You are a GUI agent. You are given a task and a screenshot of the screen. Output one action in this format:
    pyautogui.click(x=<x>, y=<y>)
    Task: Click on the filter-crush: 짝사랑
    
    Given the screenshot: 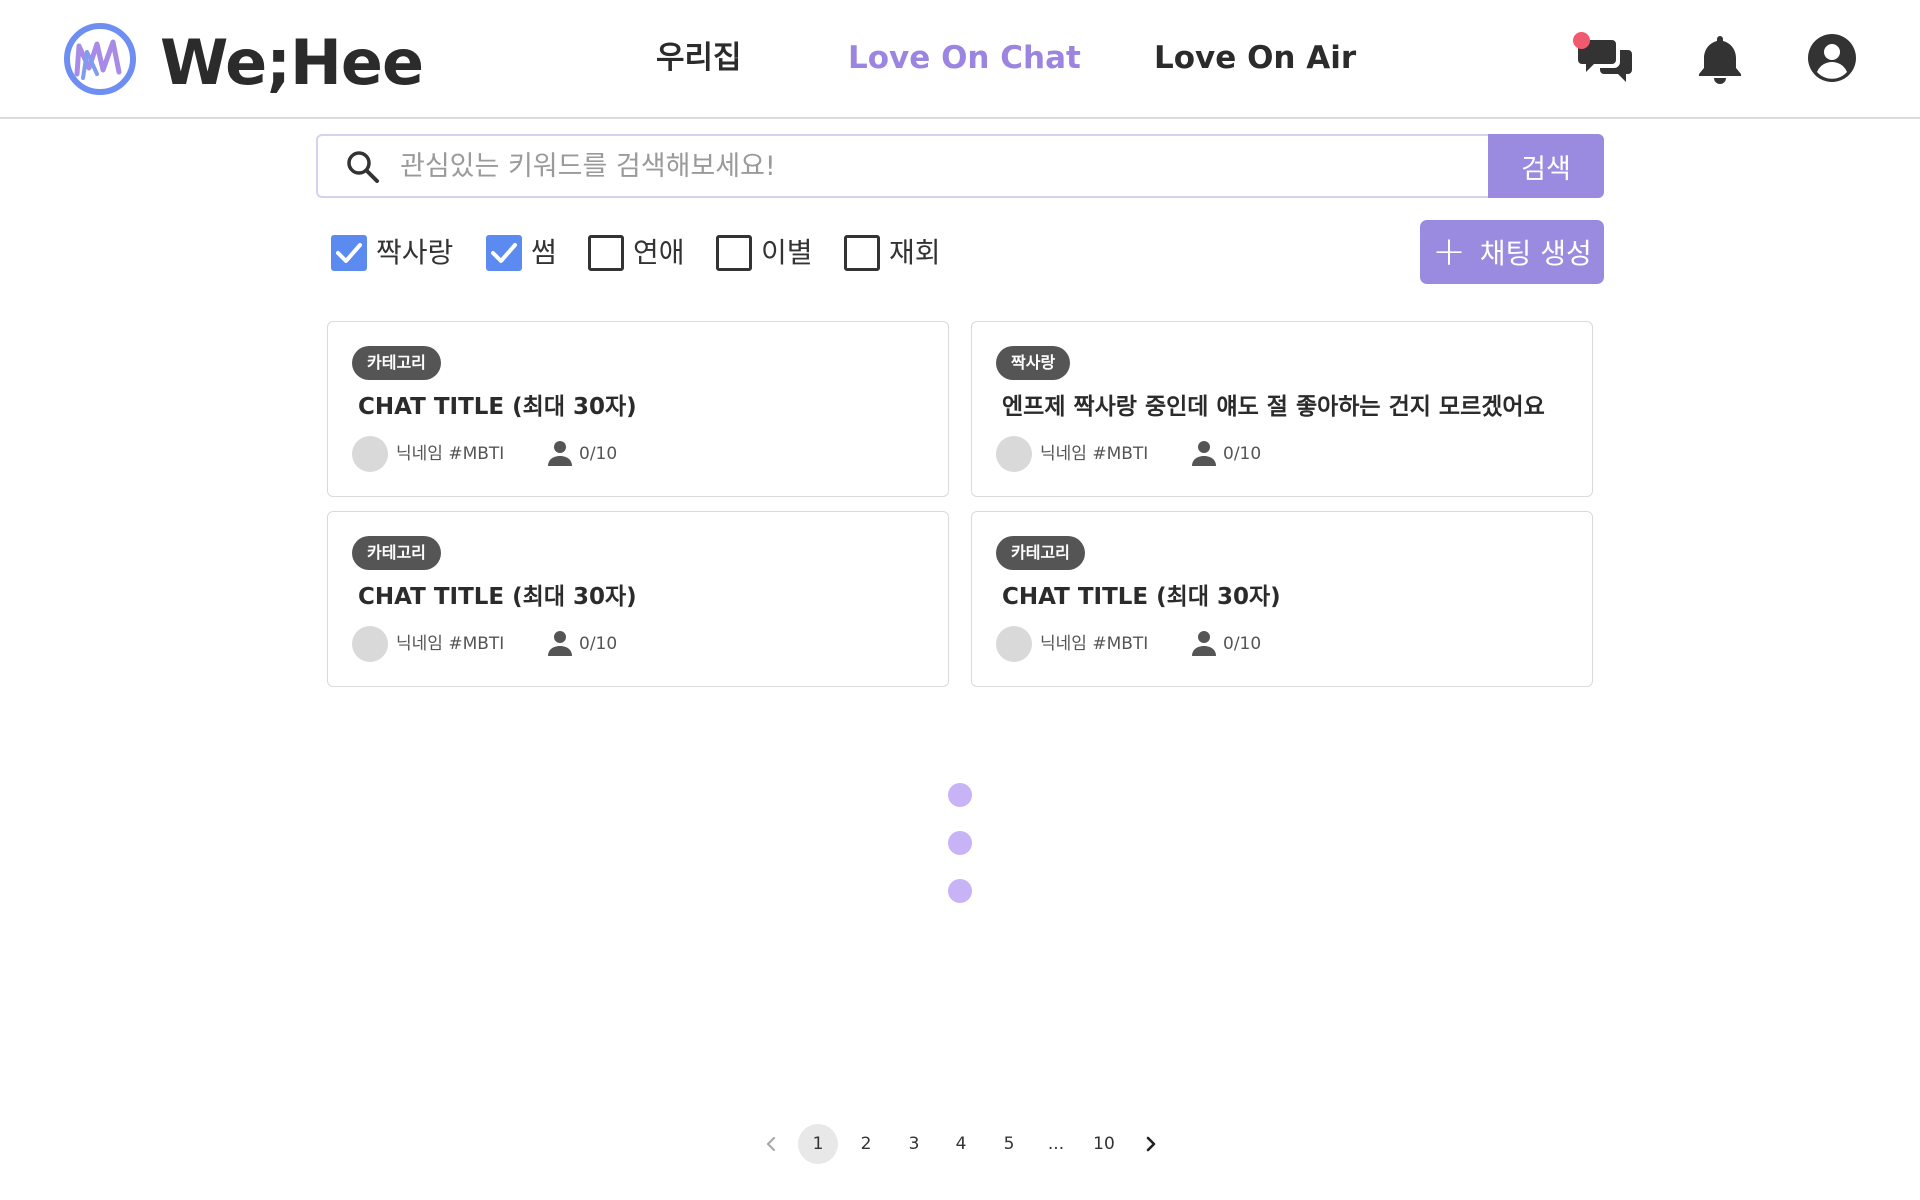 What is the action you would take?
    pyautogui.click(x=392, y=253)
    